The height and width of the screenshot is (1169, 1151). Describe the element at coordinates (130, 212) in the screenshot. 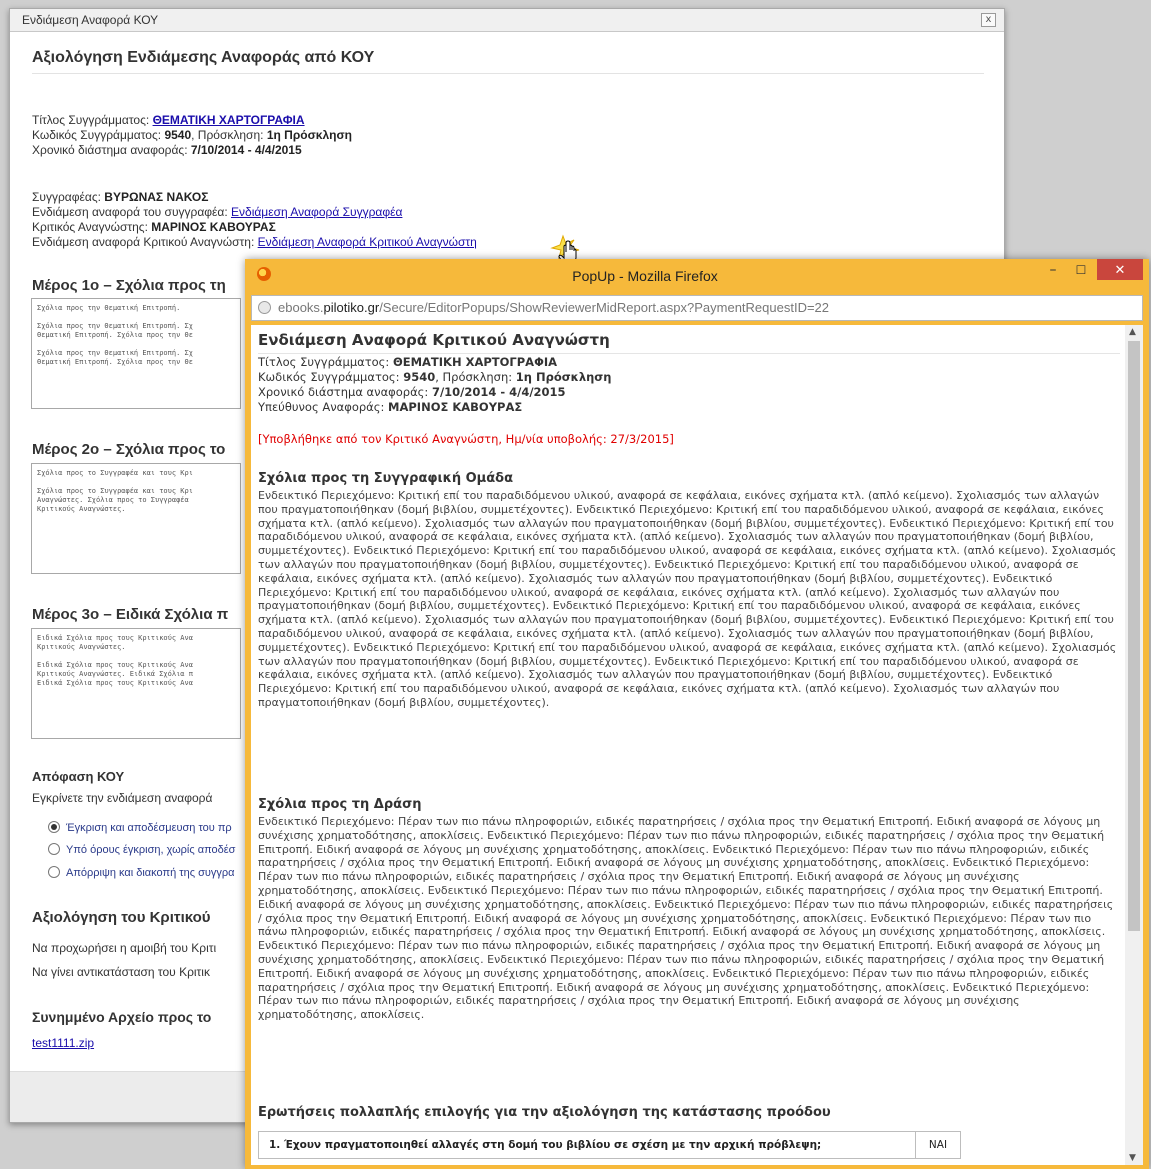

I see `author-report-label: Ενδιάμεση αναφορά του συγγραφέα:` at that location.